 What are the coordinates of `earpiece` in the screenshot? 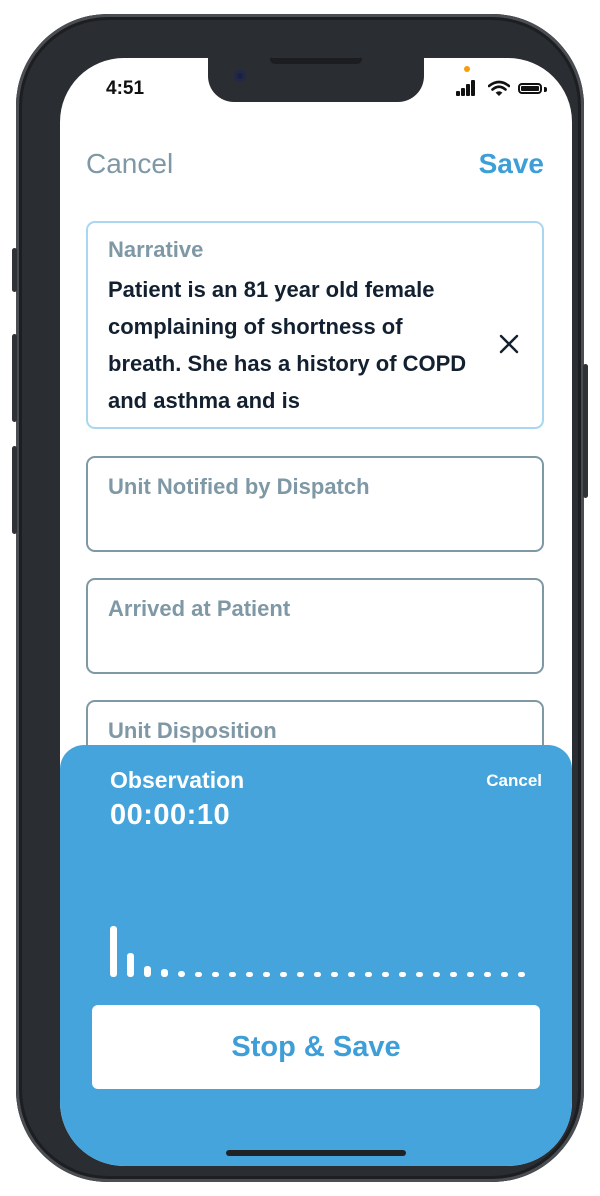 It's located at (316, 61).